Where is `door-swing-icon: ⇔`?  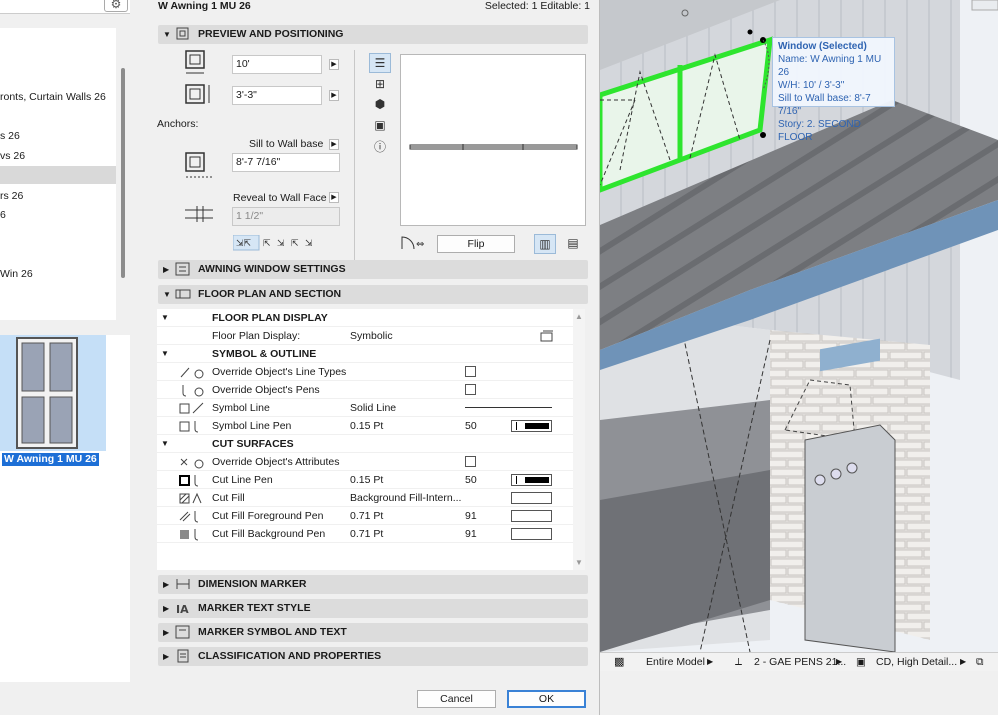 door-swing-icon: ⇔ is located at coordinates (415, 243).